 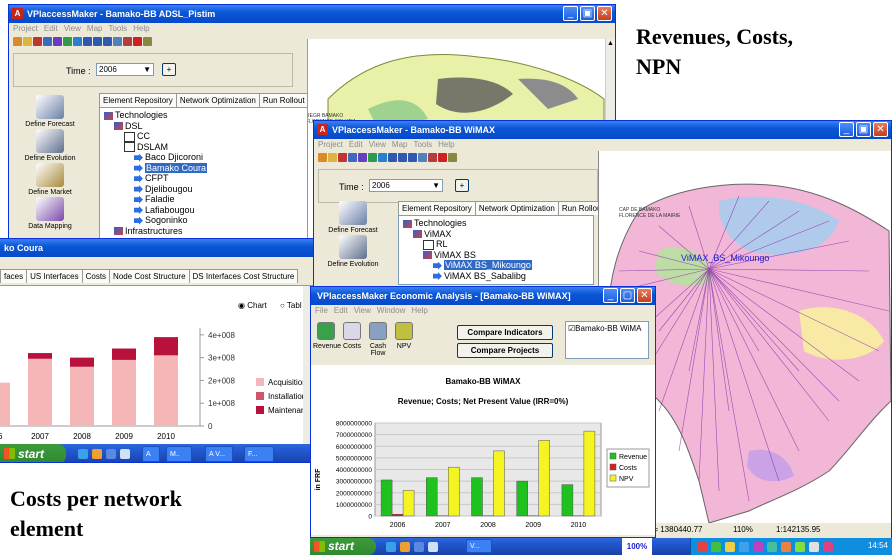 I want to click on zoom-in-icon, so click(x=87, y=41).